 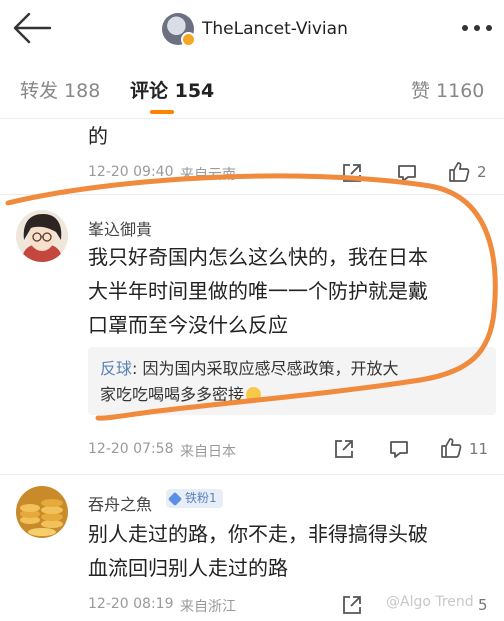 I want to click on fan-badge-label: 铁粉1, so click(x=201, y=498).